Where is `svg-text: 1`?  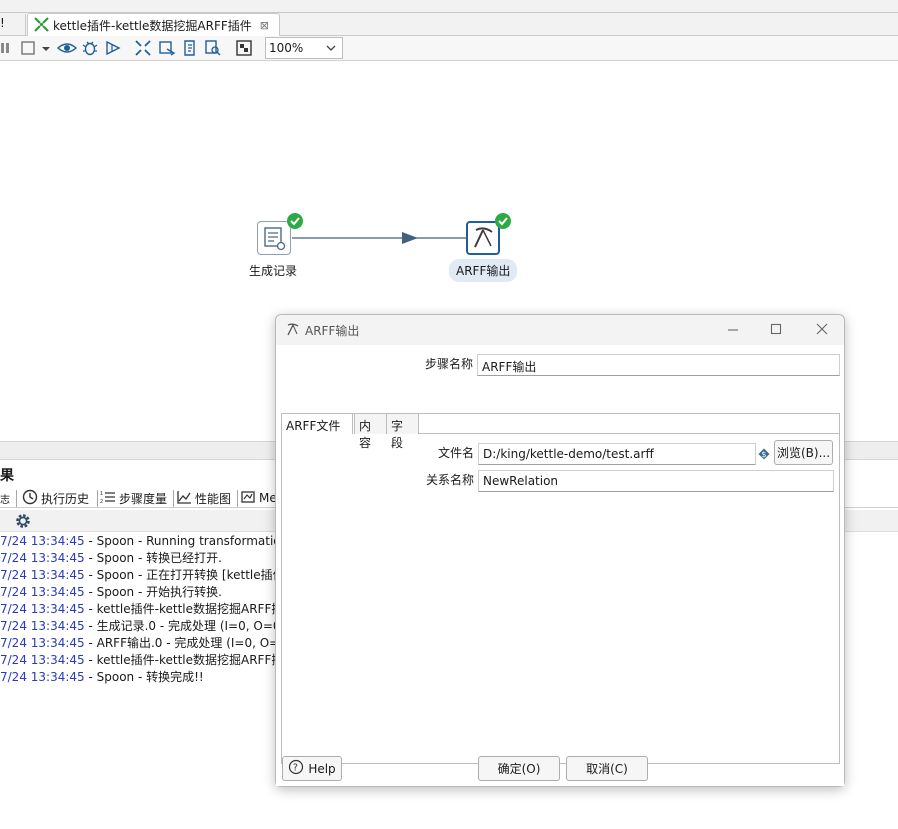
svg-text: 1 is located at coordinates (101, 494).